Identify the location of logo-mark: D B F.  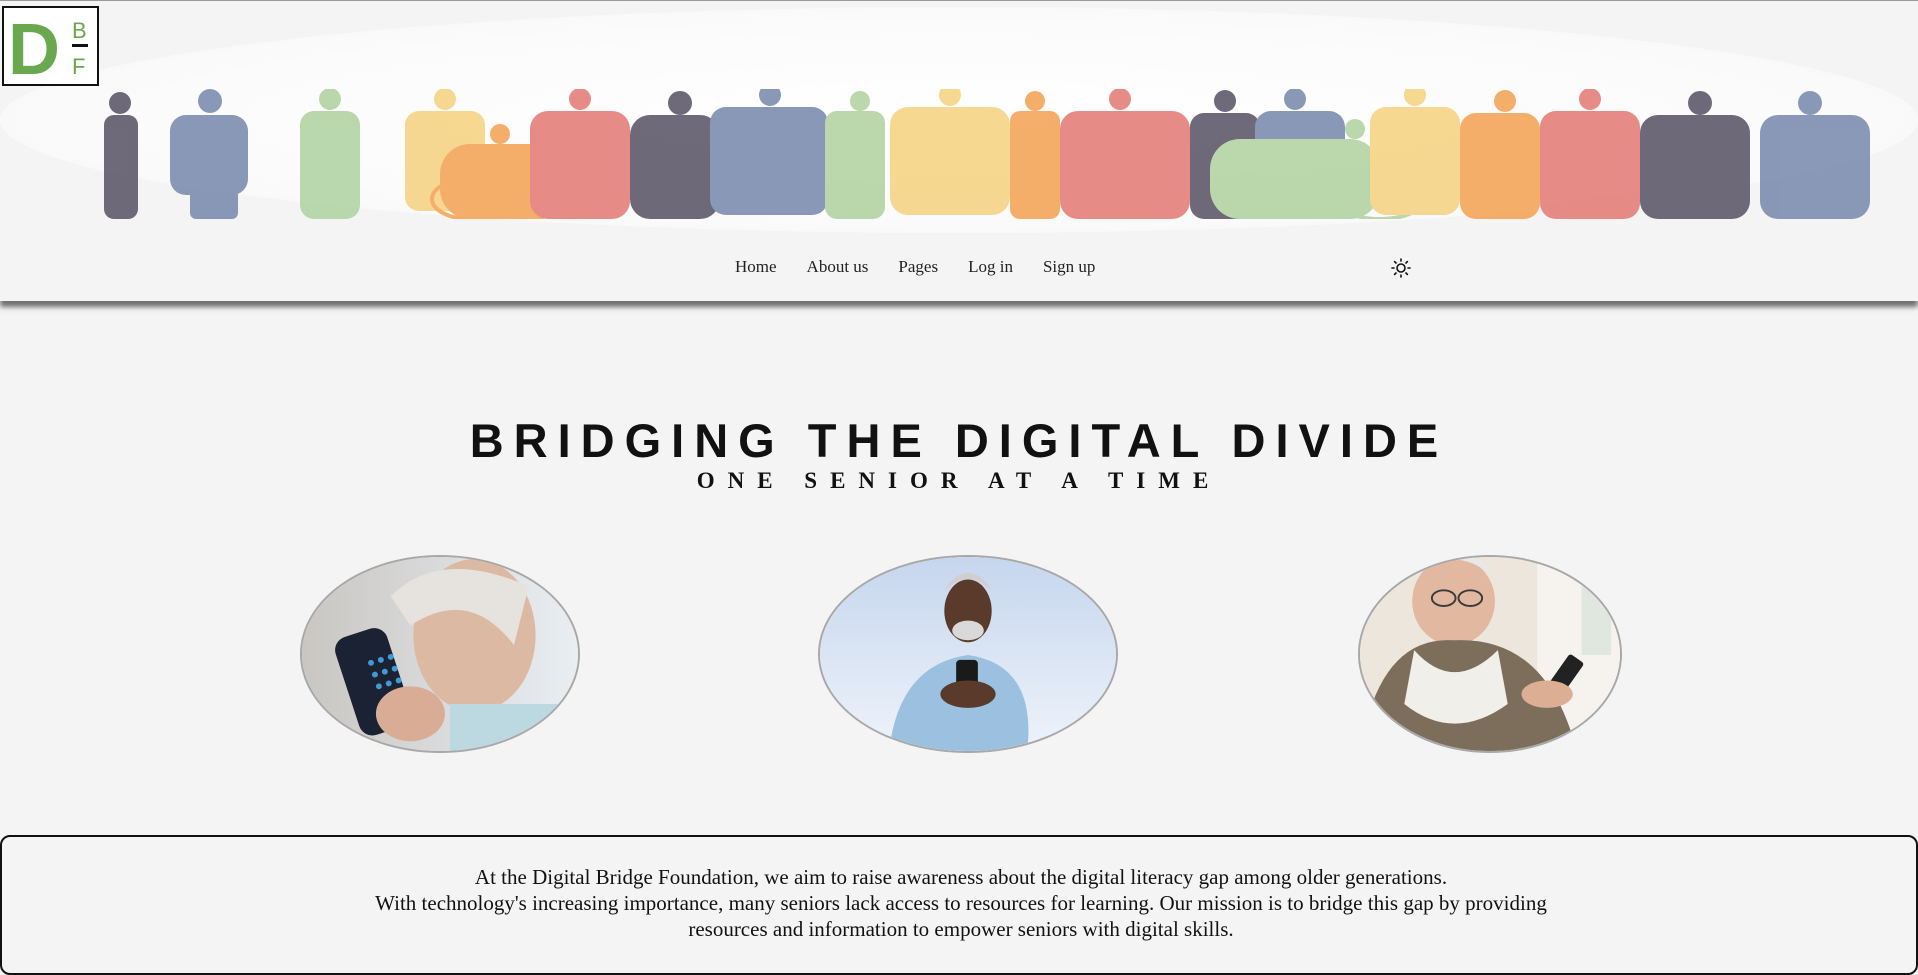
(48, 50).